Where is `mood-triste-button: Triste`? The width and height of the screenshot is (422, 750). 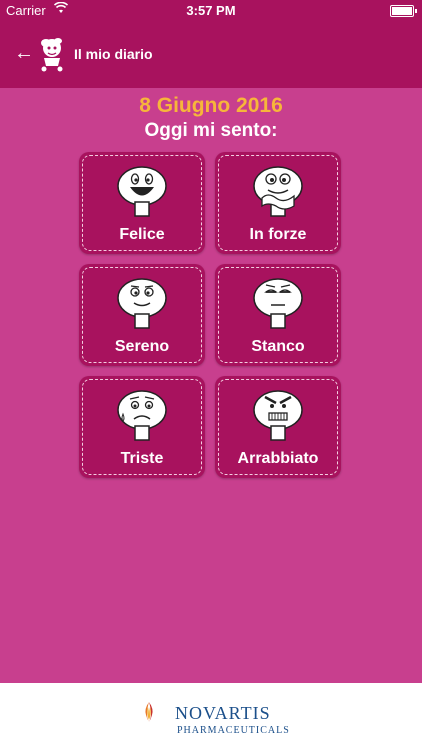
mood-triste-button: Triste is located at coordinates (142, 427).